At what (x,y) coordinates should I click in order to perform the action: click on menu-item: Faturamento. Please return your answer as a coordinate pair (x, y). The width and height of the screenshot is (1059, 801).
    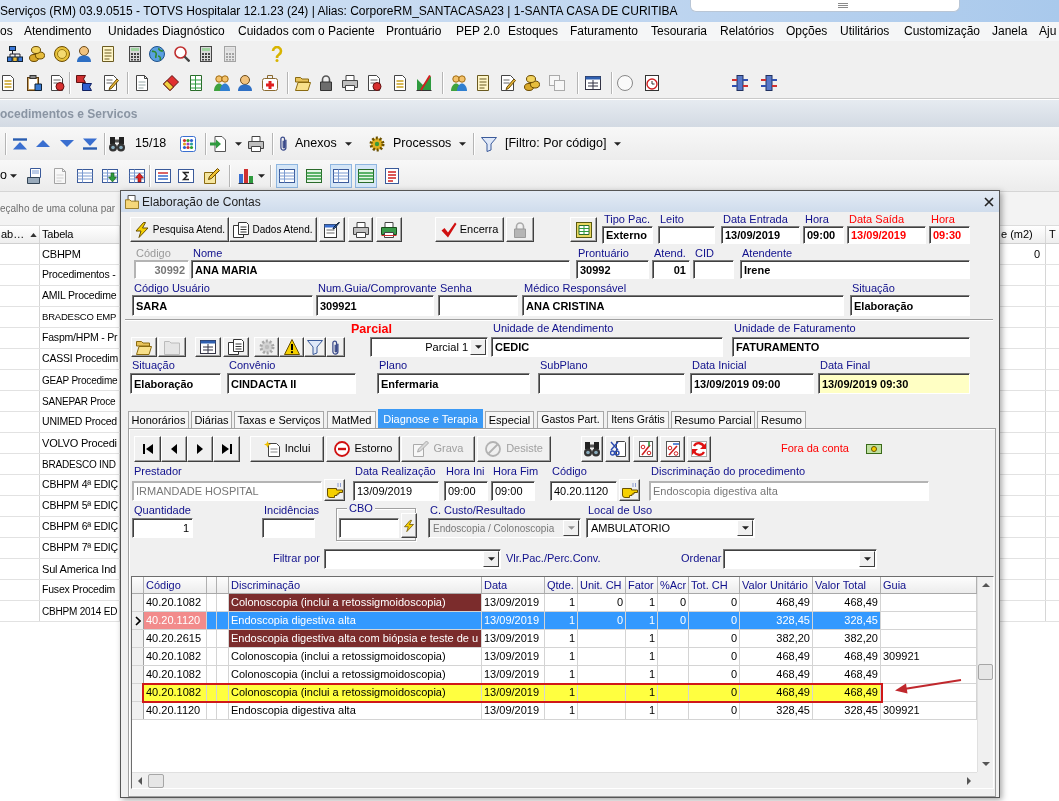
    Looking at the image, I should click on (604, 31).